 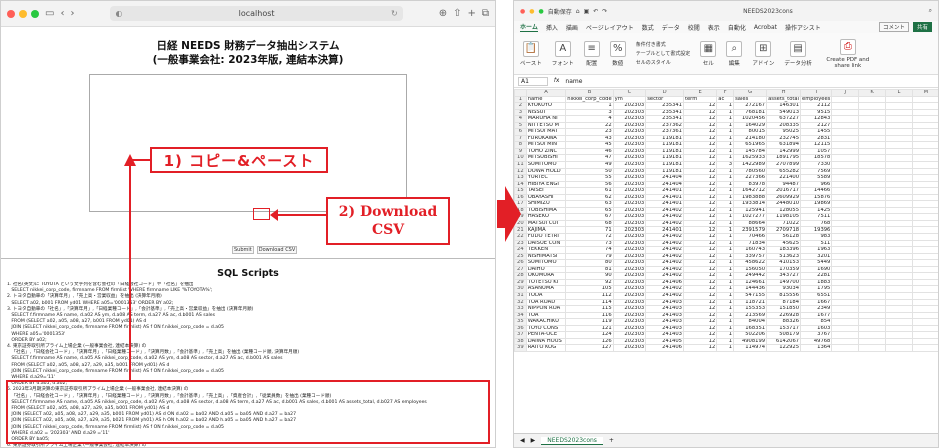 I want to click on share-icon: ⇧, so click(x=457, y=13).